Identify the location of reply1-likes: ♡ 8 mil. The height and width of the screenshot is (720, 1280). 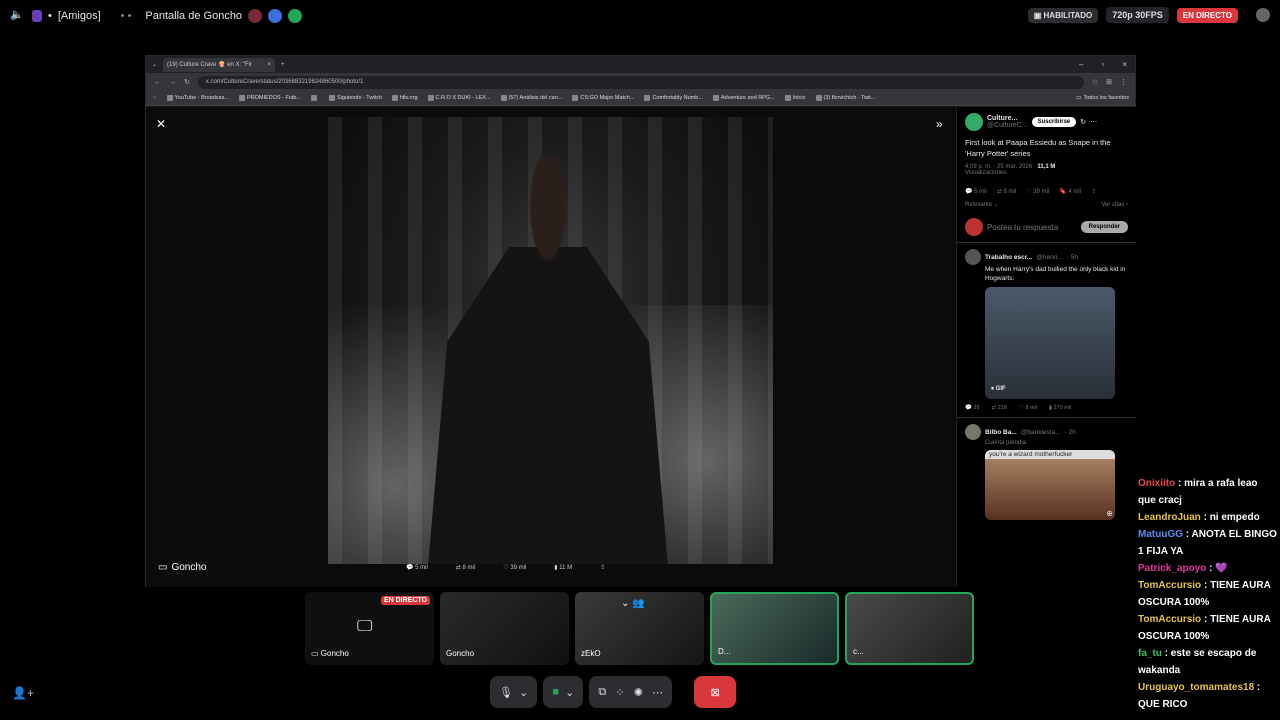
(1028, 408).